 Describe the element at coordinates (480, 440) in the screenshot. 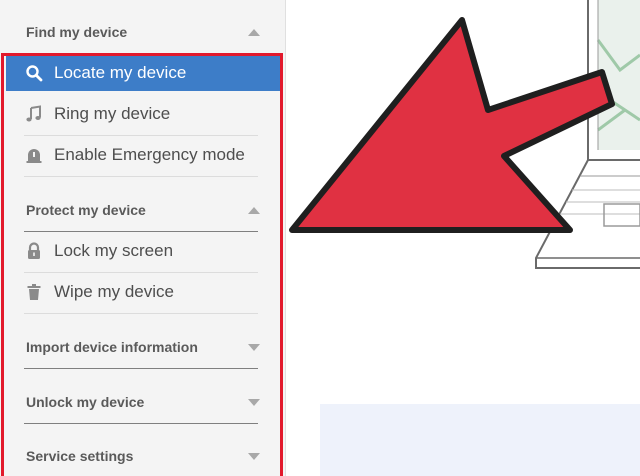

I see `content-panel` at that location.